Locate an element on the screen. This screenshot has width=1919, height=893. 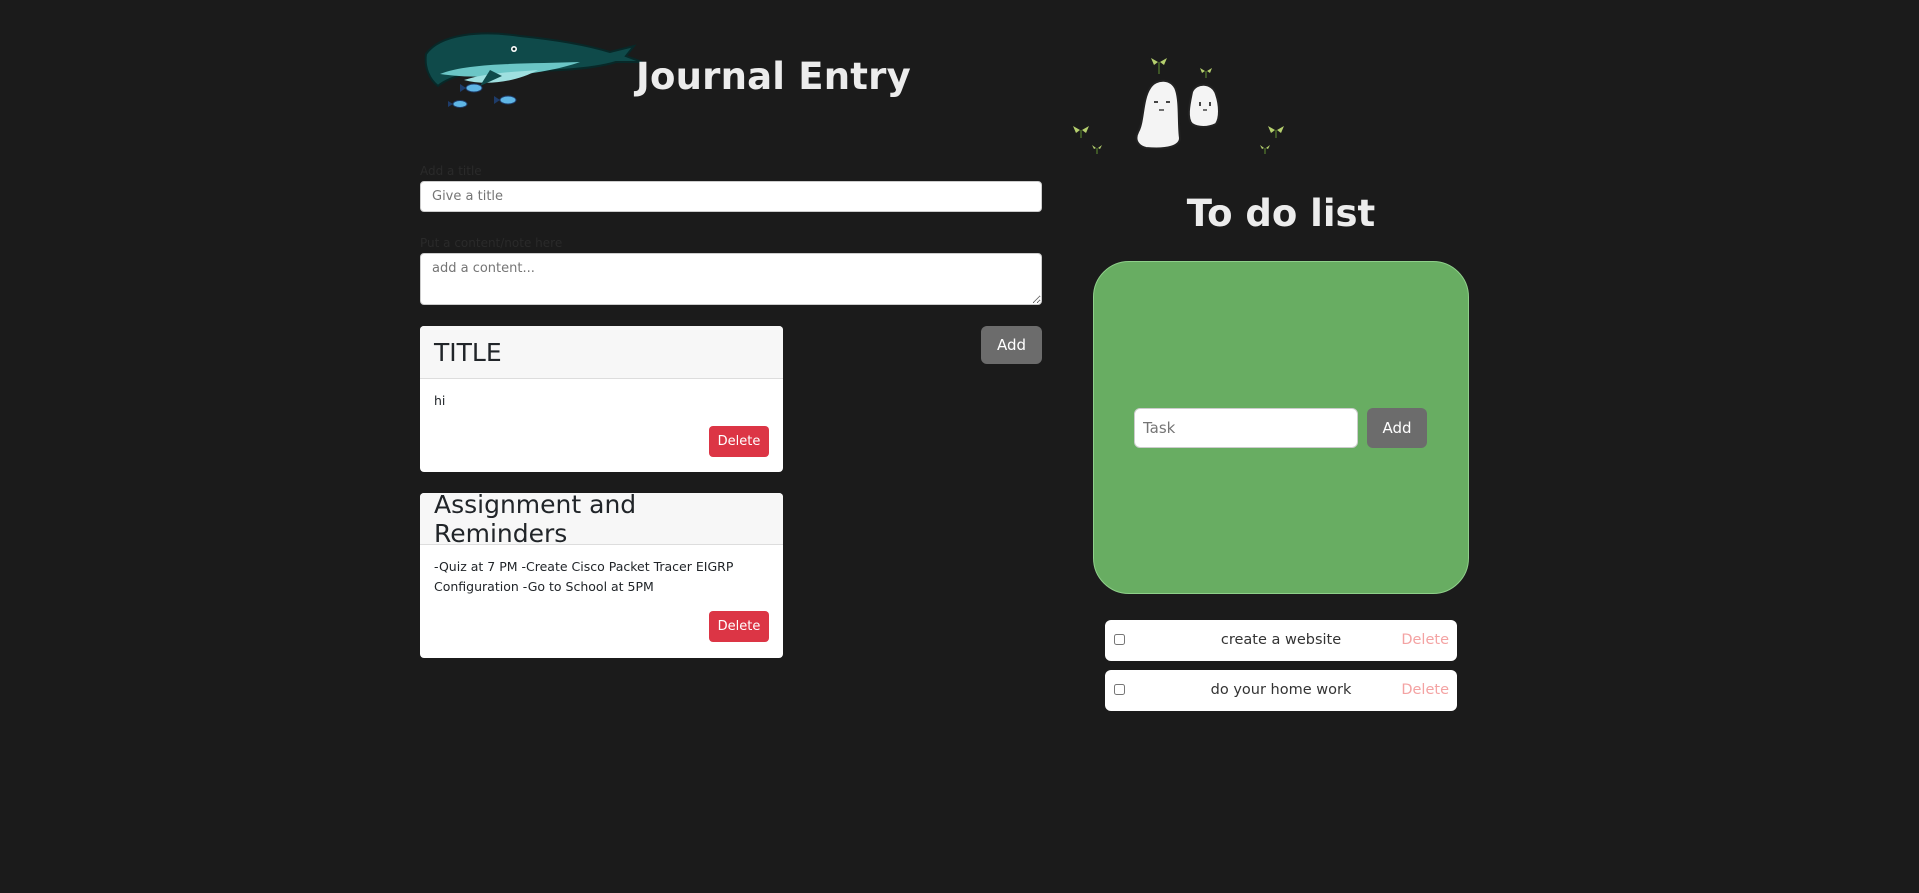
task-input is located at coordinates (1246, 428).